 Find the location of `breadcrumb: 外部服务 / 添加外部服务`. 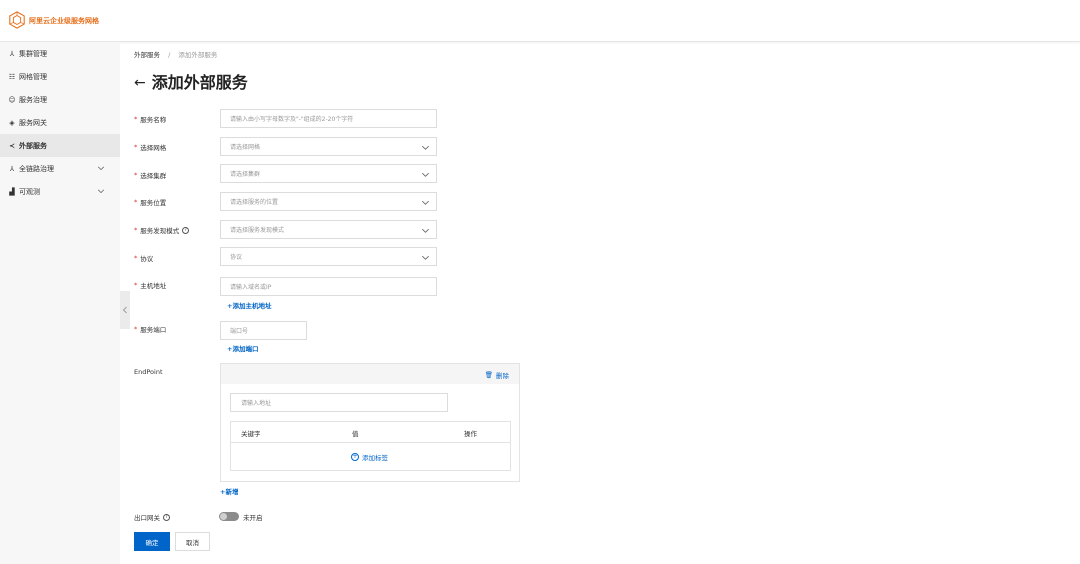

breadcrumb: 外部服务 / 添加外部服务 is located at coordinates (175, 54).